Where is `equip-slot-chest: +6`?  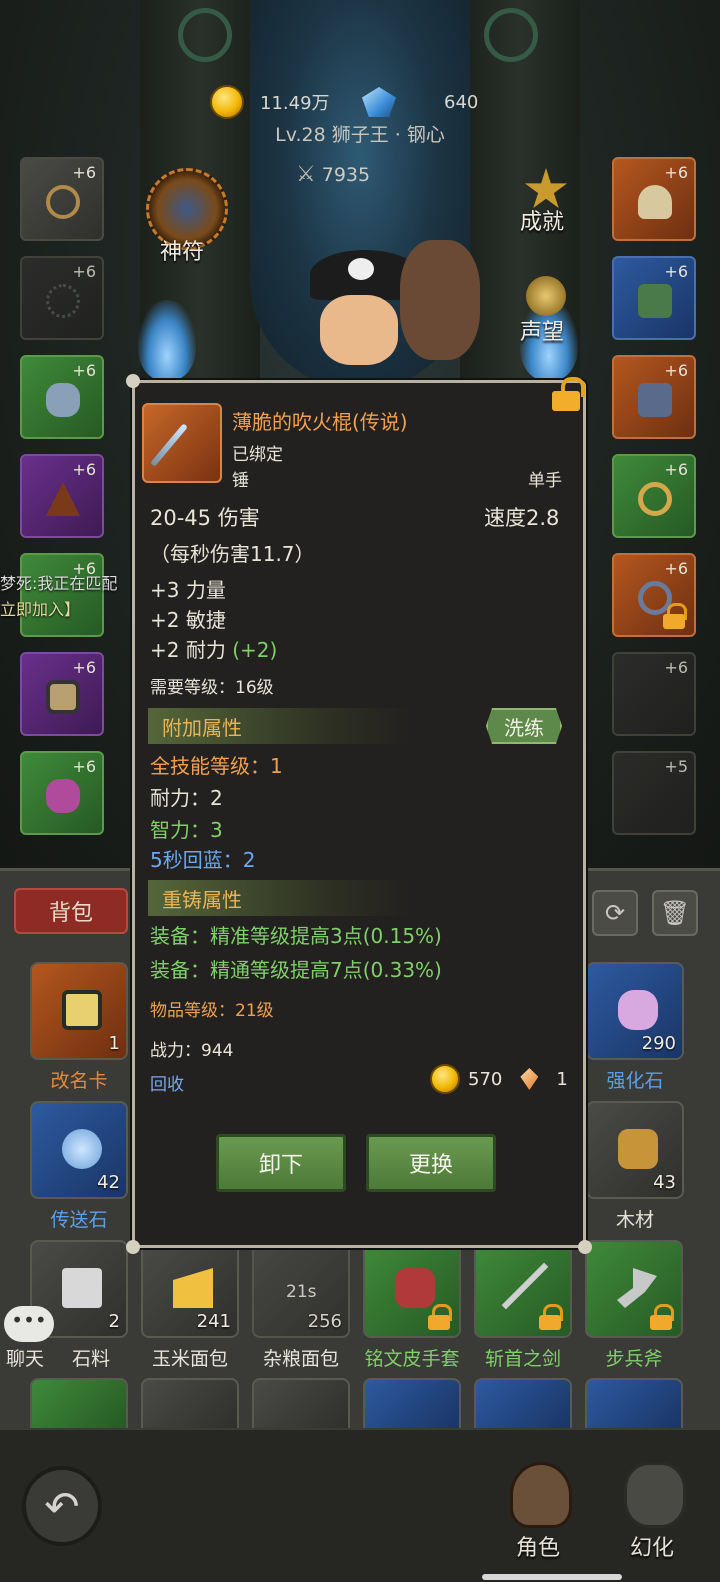 equip-slot-chest: +6 is located at coordinates (62, 595).